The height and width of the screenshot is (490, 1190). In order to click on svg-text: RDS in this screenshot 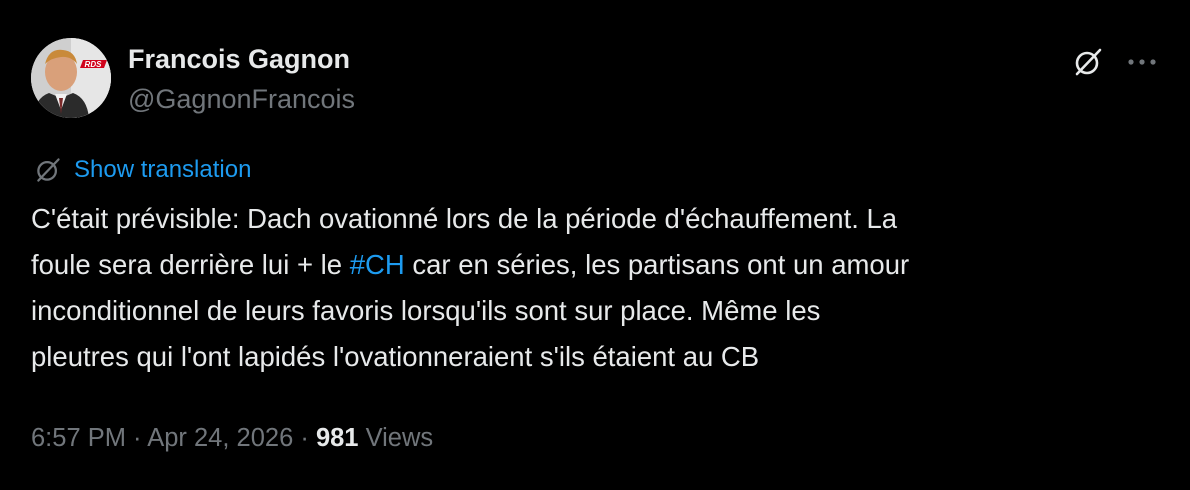, I will do `click(94, 64)`.